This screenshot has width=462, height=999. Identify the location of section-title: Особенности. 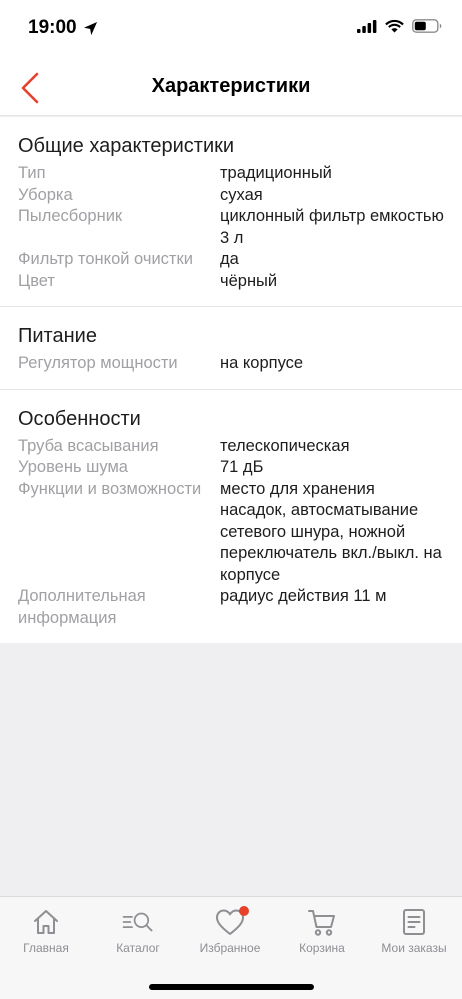
(79, 418).